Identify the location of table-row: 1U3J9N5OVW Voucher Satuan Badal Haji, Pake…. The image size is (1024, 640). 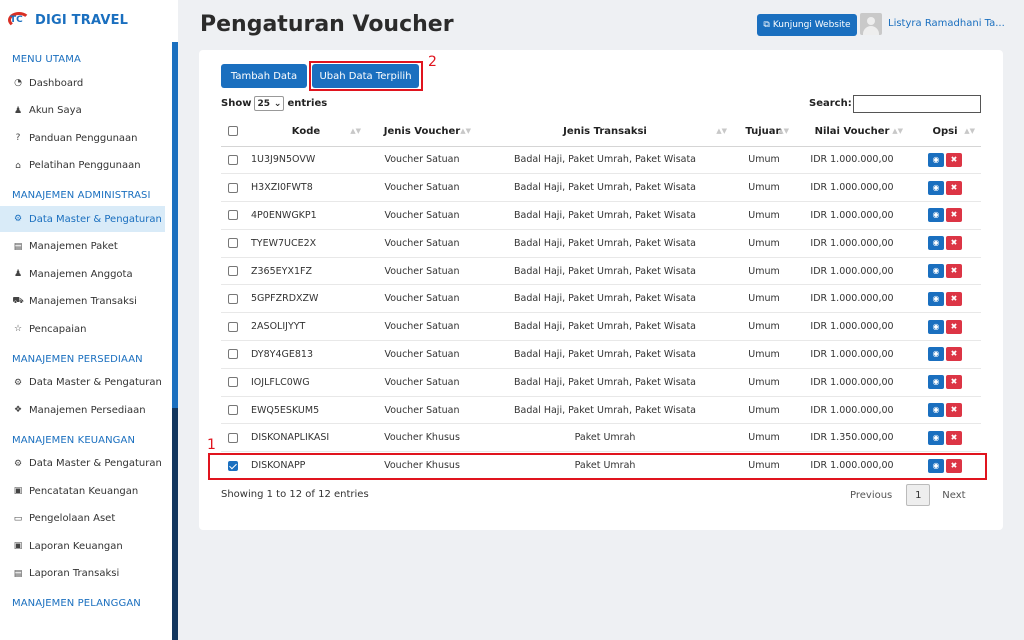
(601, 160).